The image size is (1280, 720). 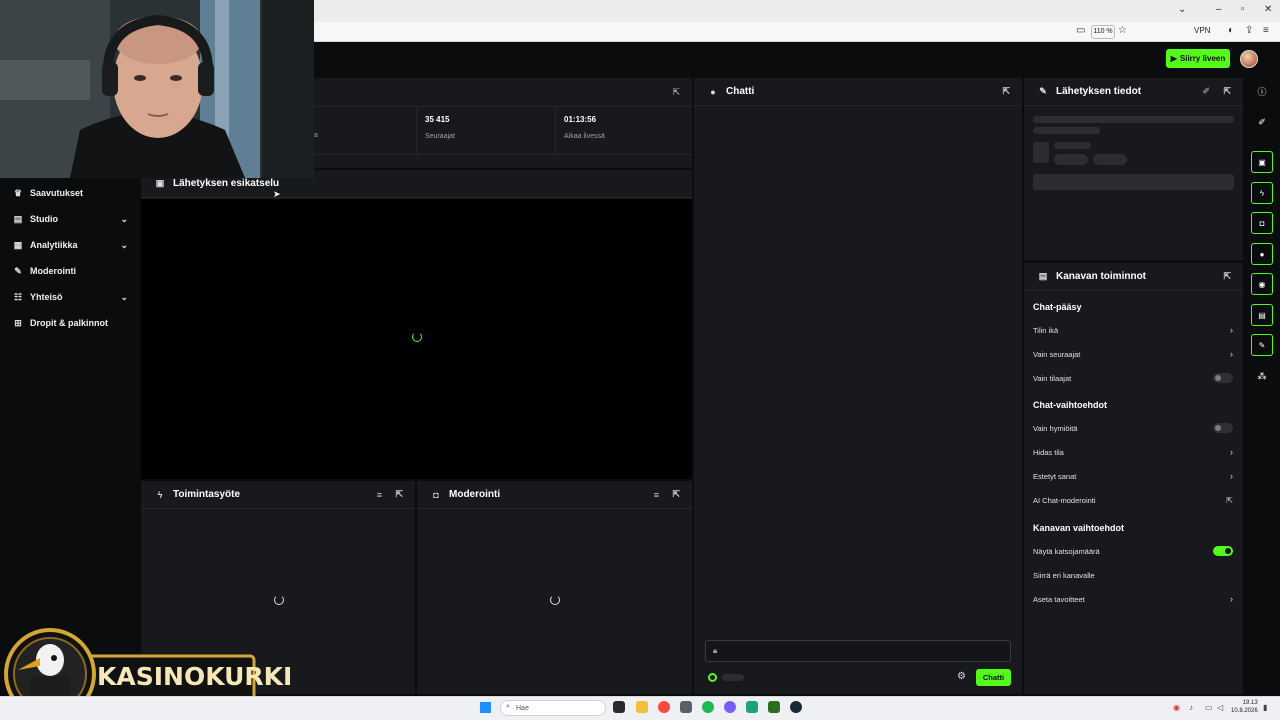 What do you see at coordinates (1223, 551) in the screenshot?
I see `show-viewer-count-toggle` at bounding box center [1223, 551].